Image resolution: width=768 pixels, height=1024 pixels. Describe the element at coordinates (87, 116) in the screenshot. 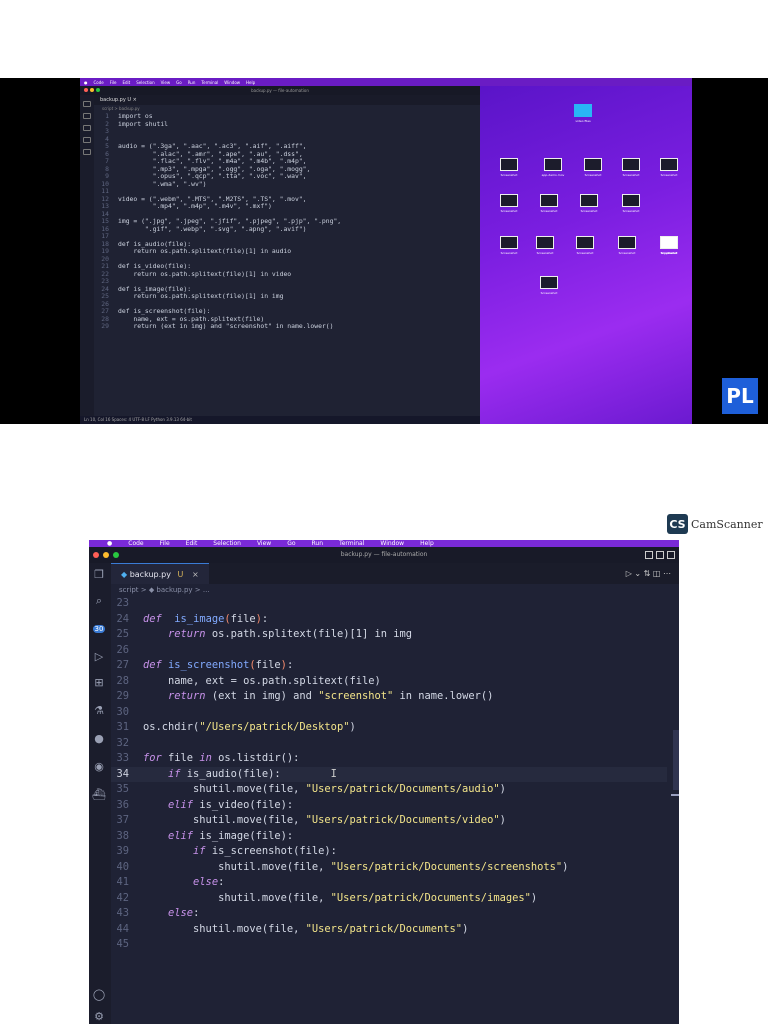

I see `search-icon` at that location.